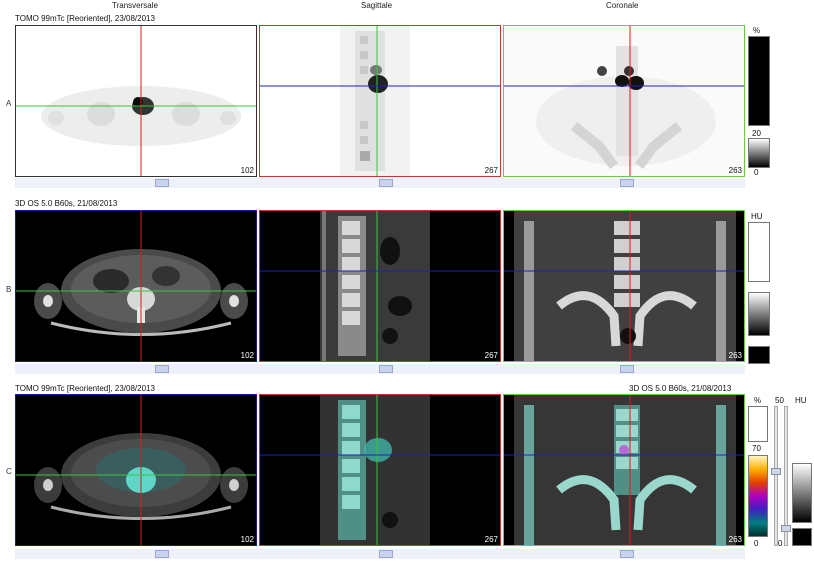 This screenshot has height=570, width=814. I want to click on nm-transversal-image, so click(136, 101).